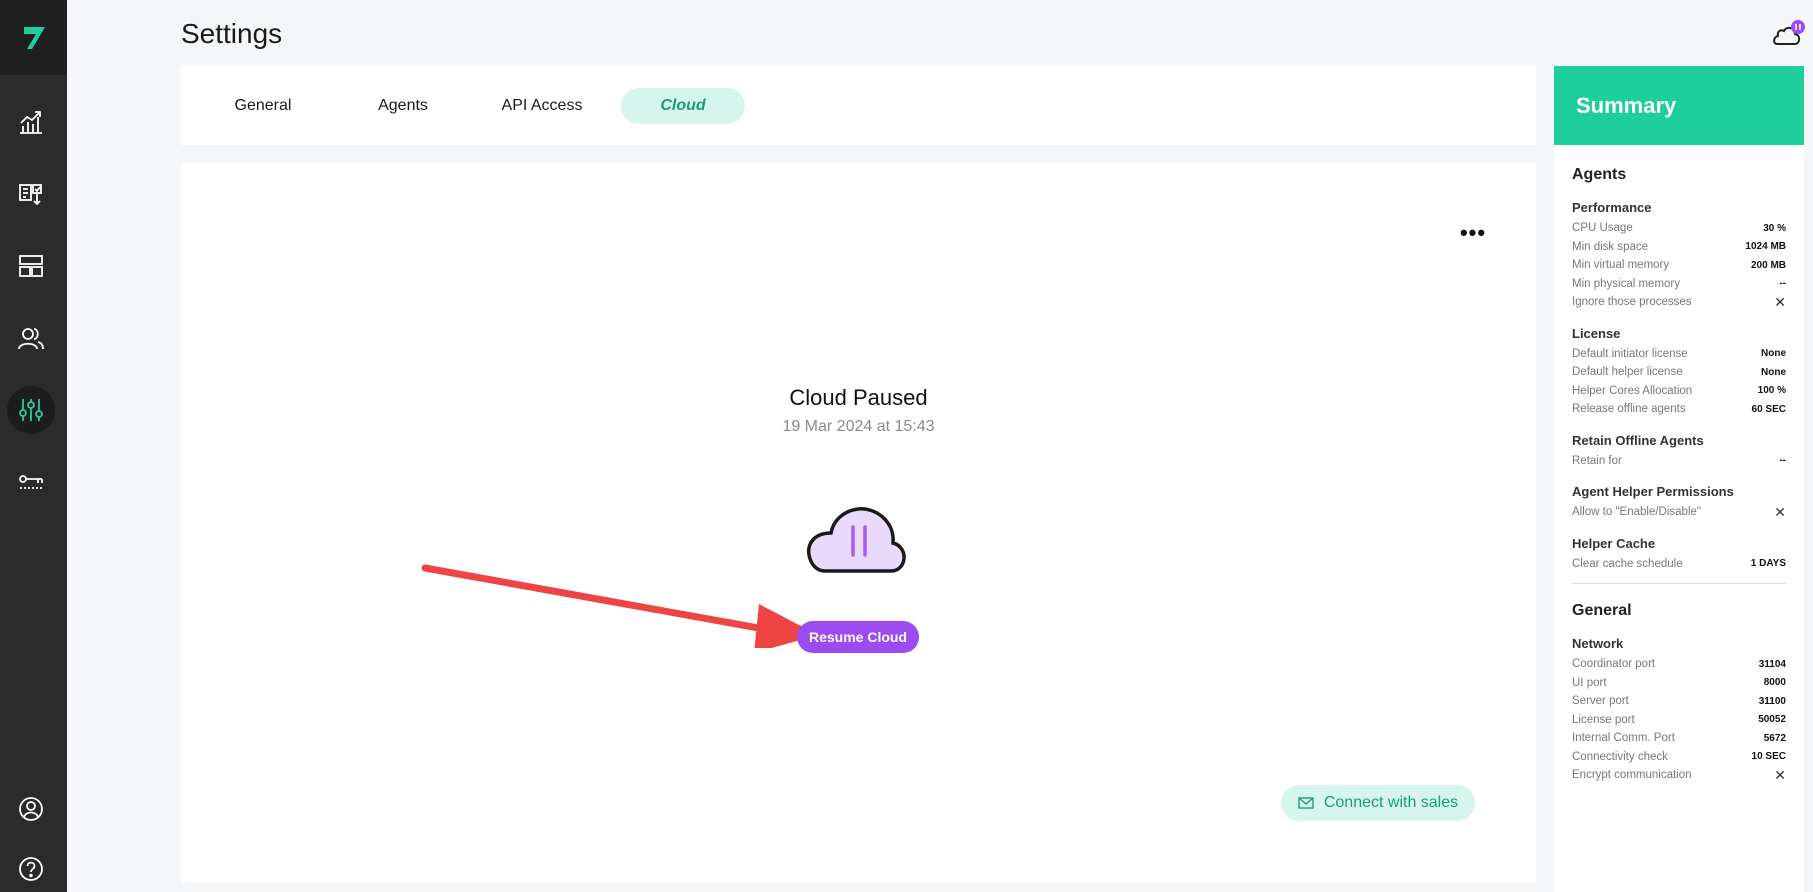 This screenshot has height=892, width=1813. I want to click on summary-subsection-license: License, so click(1596, 333).